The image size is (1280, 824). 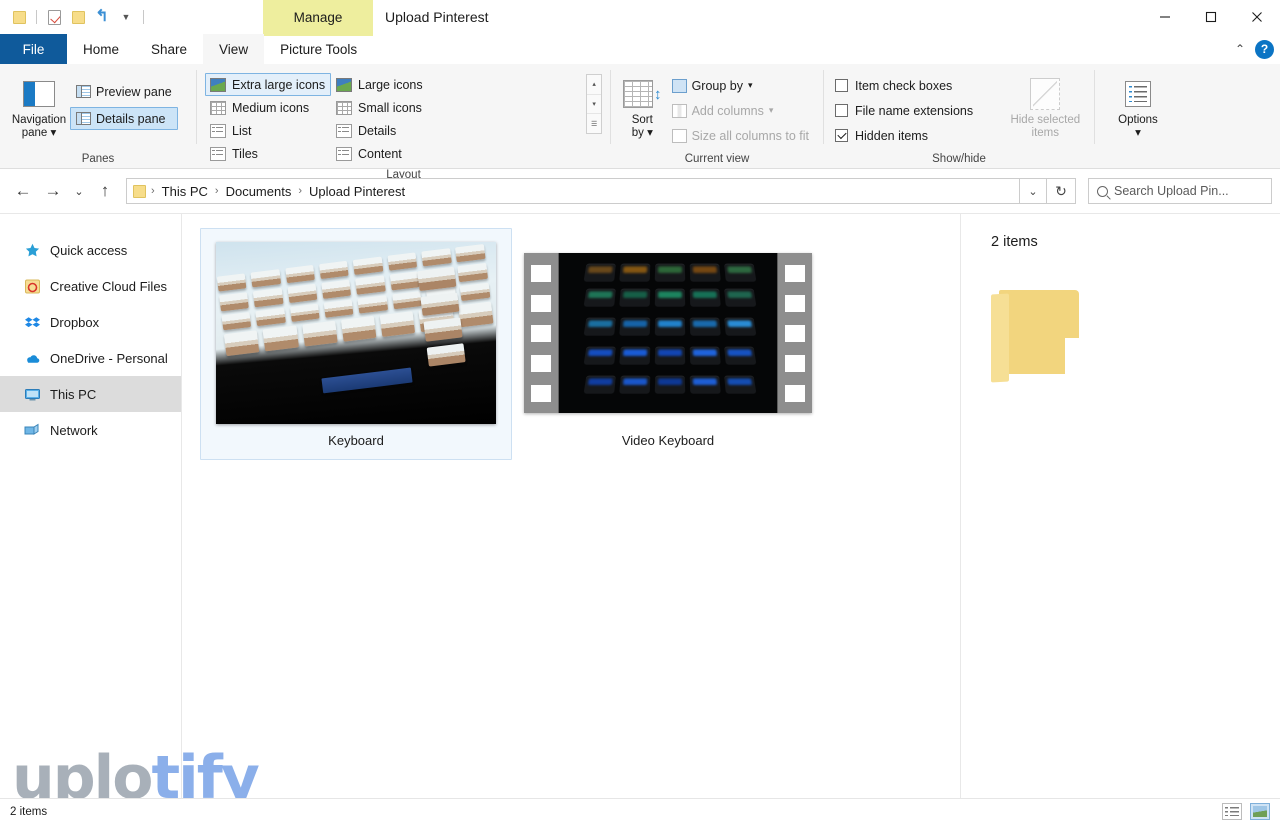 What do you see at coordinates (740, 135) in the screenshot?
I see `size-all-columns-button: Size all columns to fit` at bounding box center [740, 135].